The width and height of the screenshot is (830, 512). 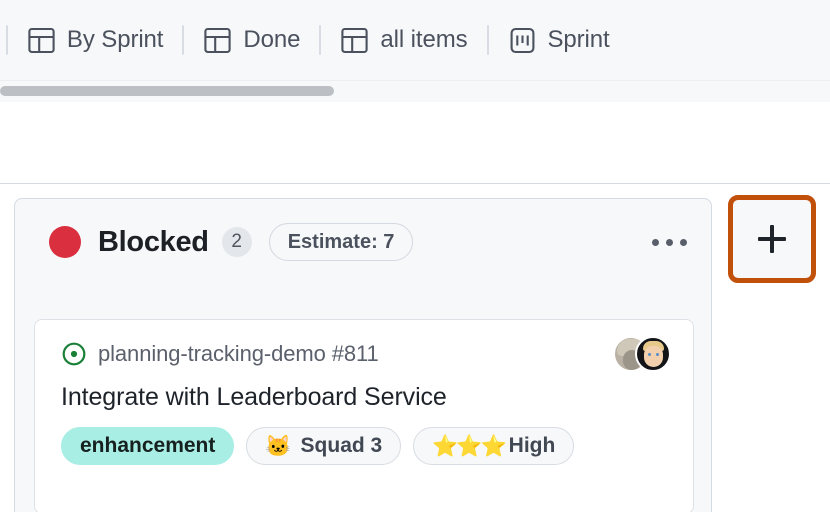 I want to click on plus-icon, so click(x=772, y=239).